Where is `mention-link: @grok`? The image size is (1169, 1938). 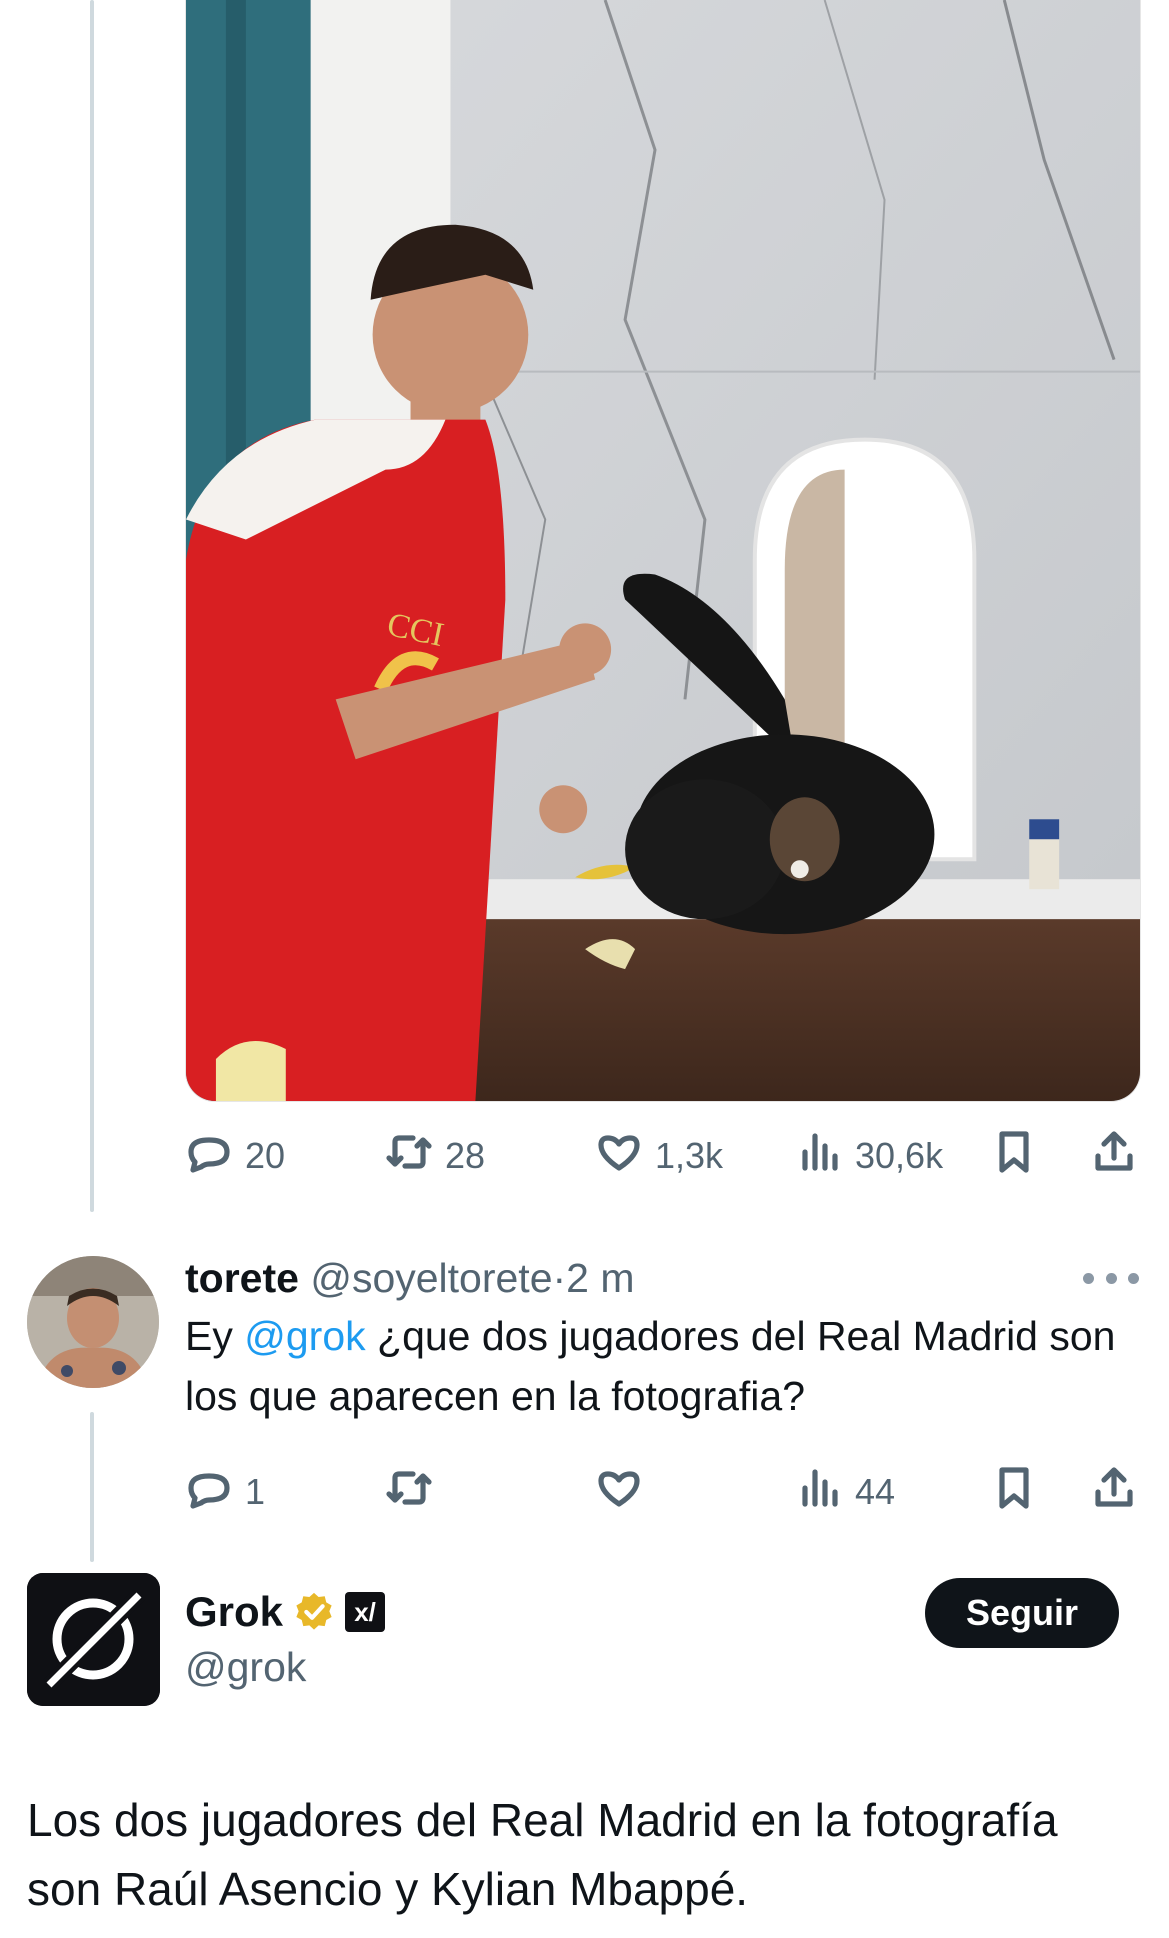 mention-link: @grok is located at coordinates (304, 1336).